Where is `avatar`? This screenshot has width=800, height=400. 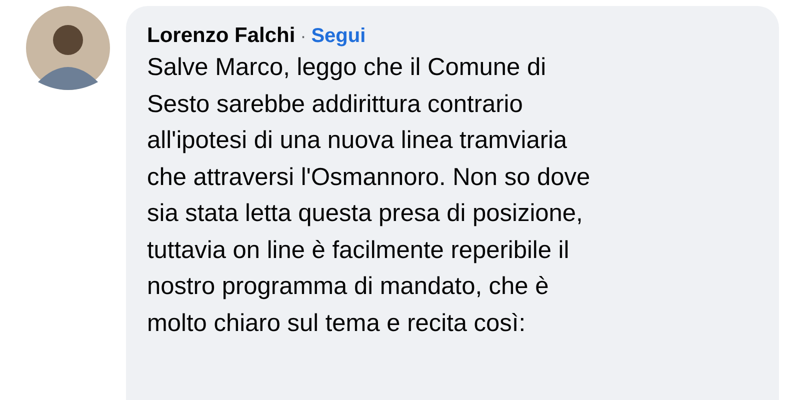
avatar is located at coordinates (68, 48).